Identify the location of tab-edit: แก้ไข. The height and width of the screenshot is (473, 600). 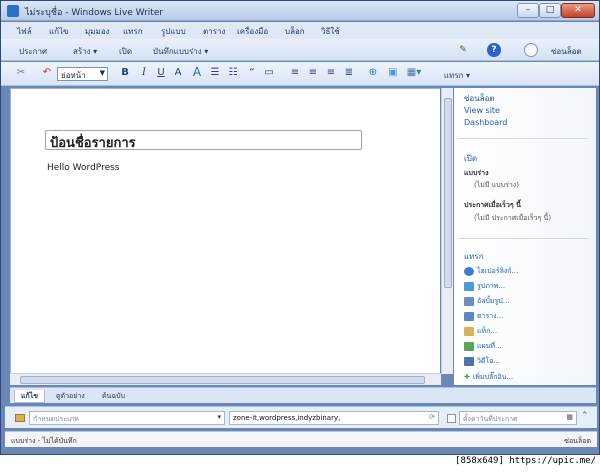
(30, 396).